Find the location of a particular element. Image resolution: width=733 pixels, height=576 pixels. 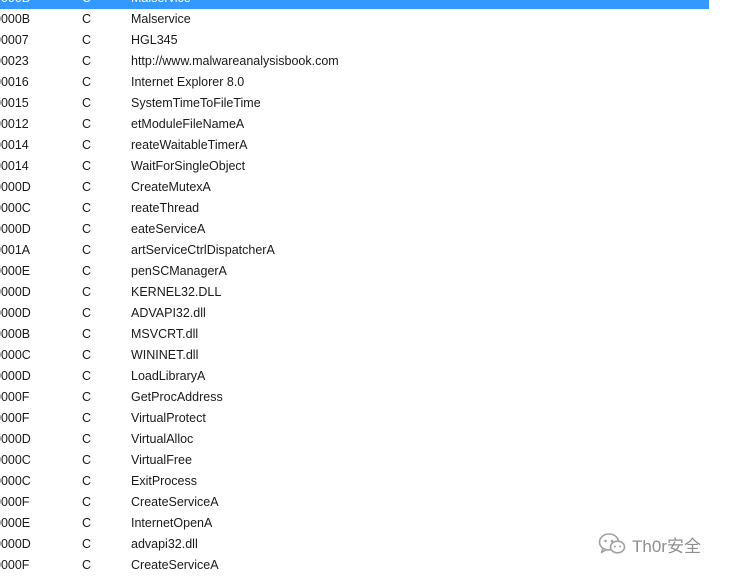

string-row: 00014 C WaitForSingleObject is located at coordinates (354, 166).